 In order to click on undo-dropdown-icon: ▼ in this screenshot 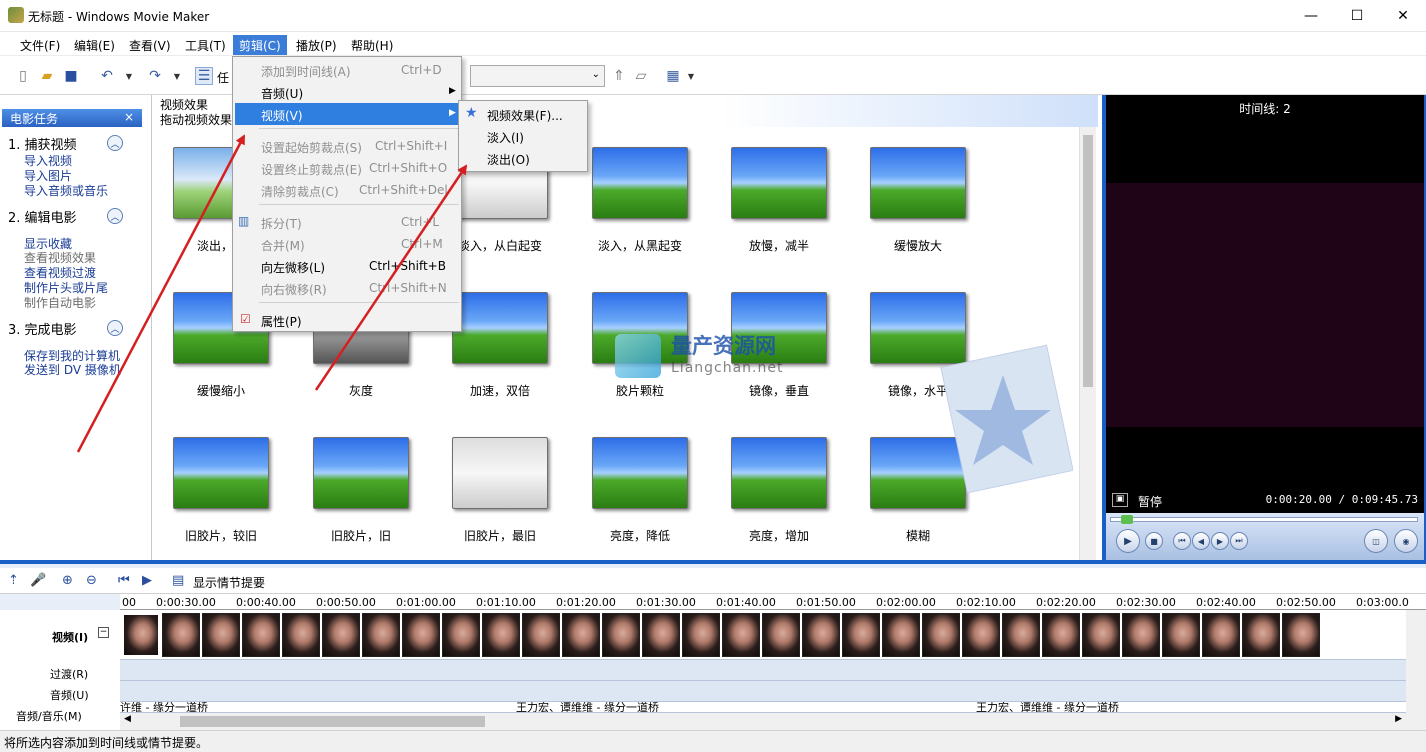, I will do `click(129, 76)`.